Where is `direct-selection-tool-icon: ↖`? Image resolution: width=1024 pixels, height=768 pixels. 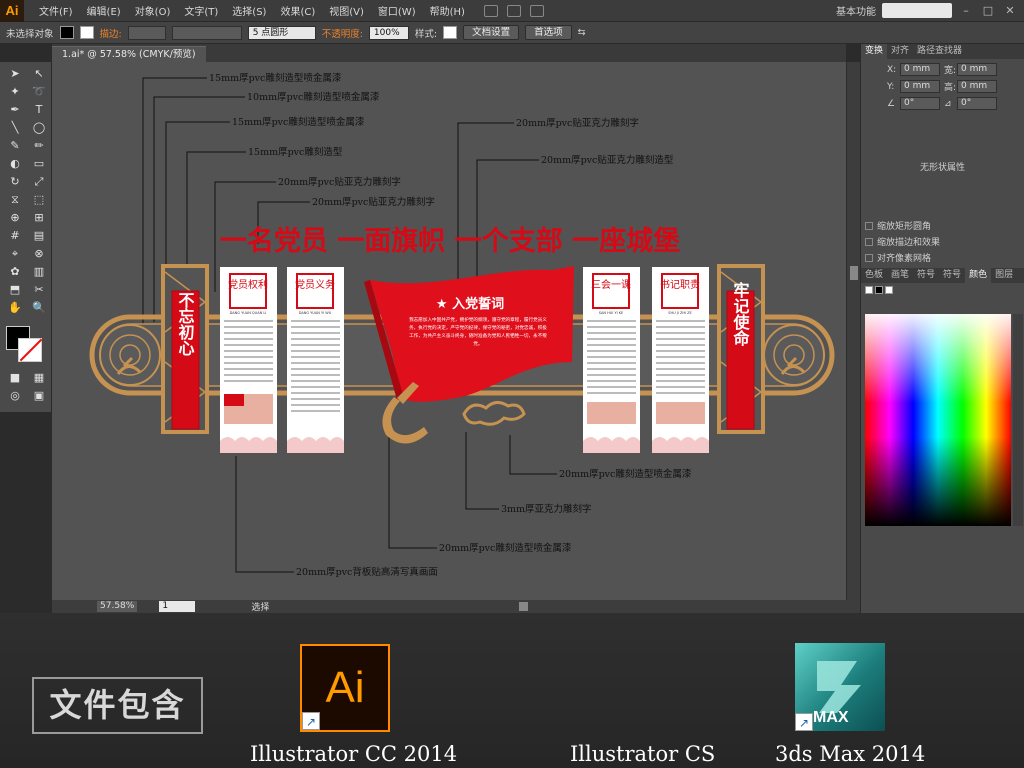 direct-selection-tool-icon: ↖ is located at coordinates (39, 74).